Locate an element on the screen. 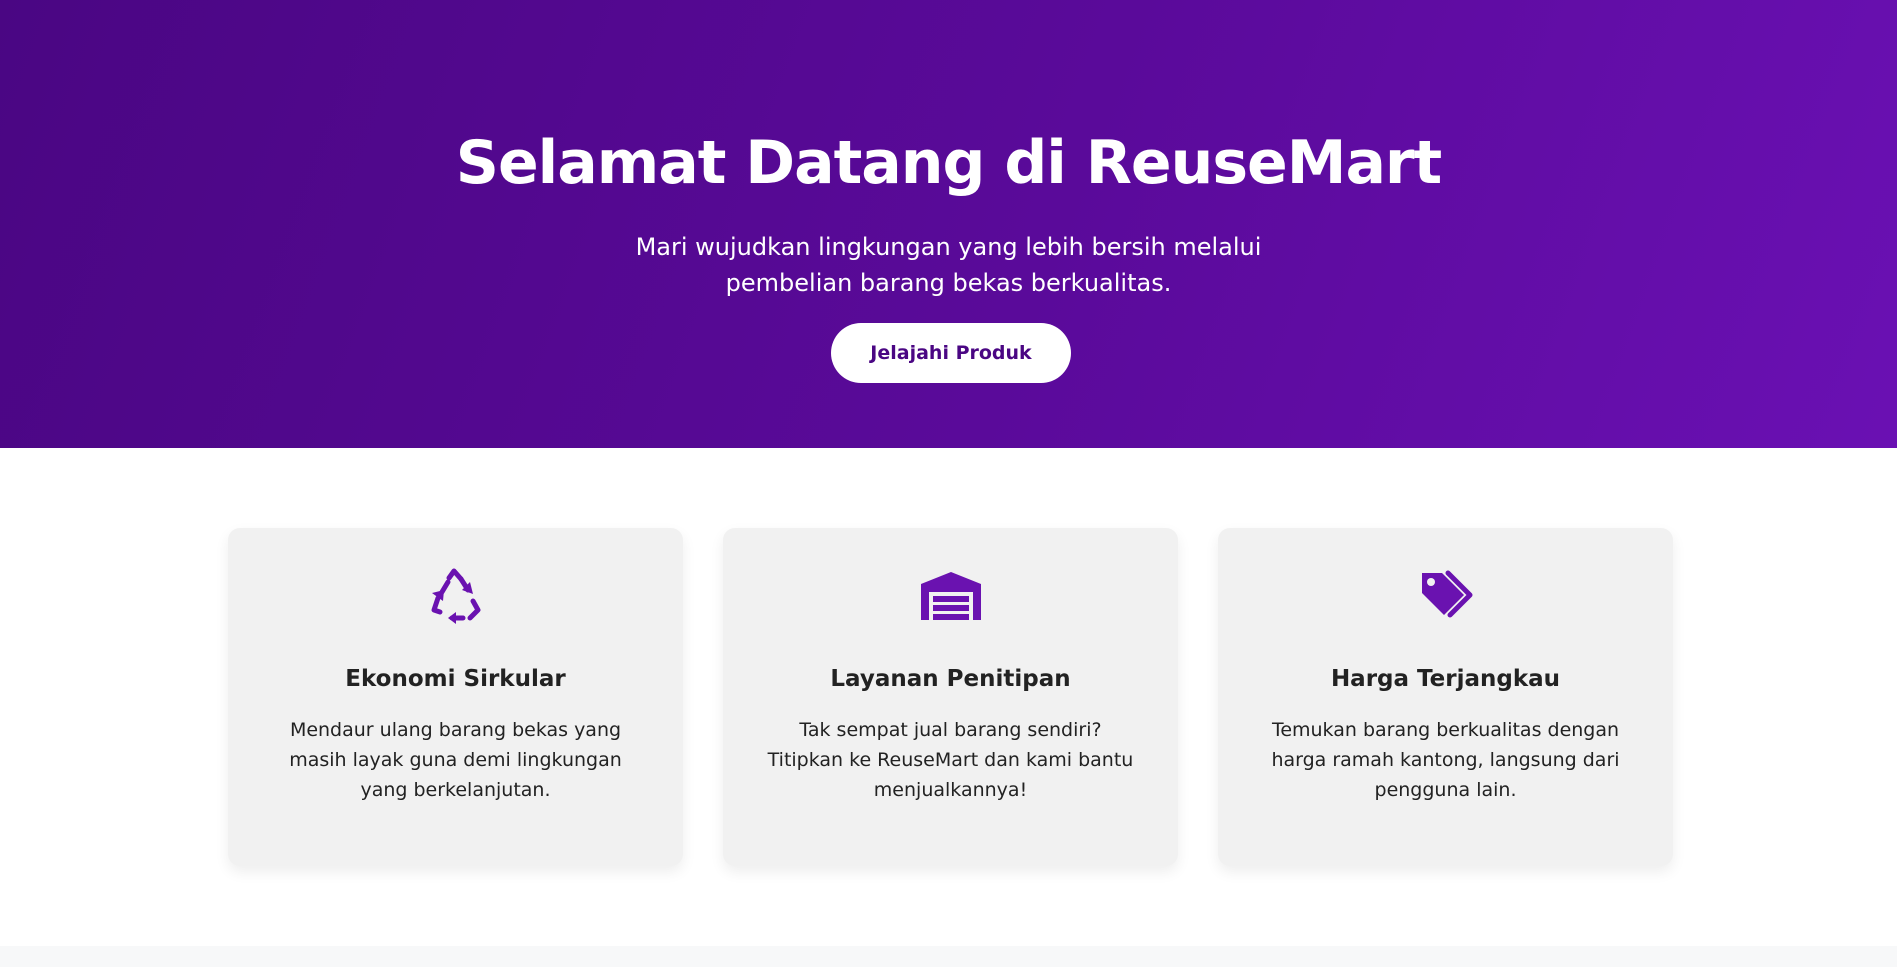 Image resolution: width=1897 pixels, height=967 pixels. warehouse-icon is located at coordinates (950, 596).